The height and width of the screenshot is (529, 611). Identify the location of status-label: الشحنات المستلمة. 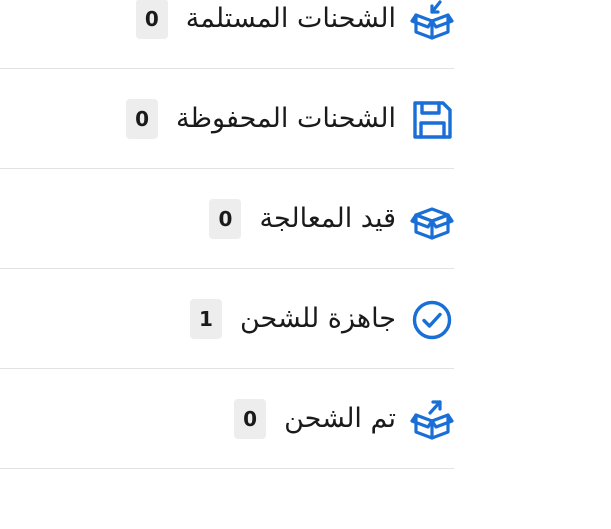
(290, 18).